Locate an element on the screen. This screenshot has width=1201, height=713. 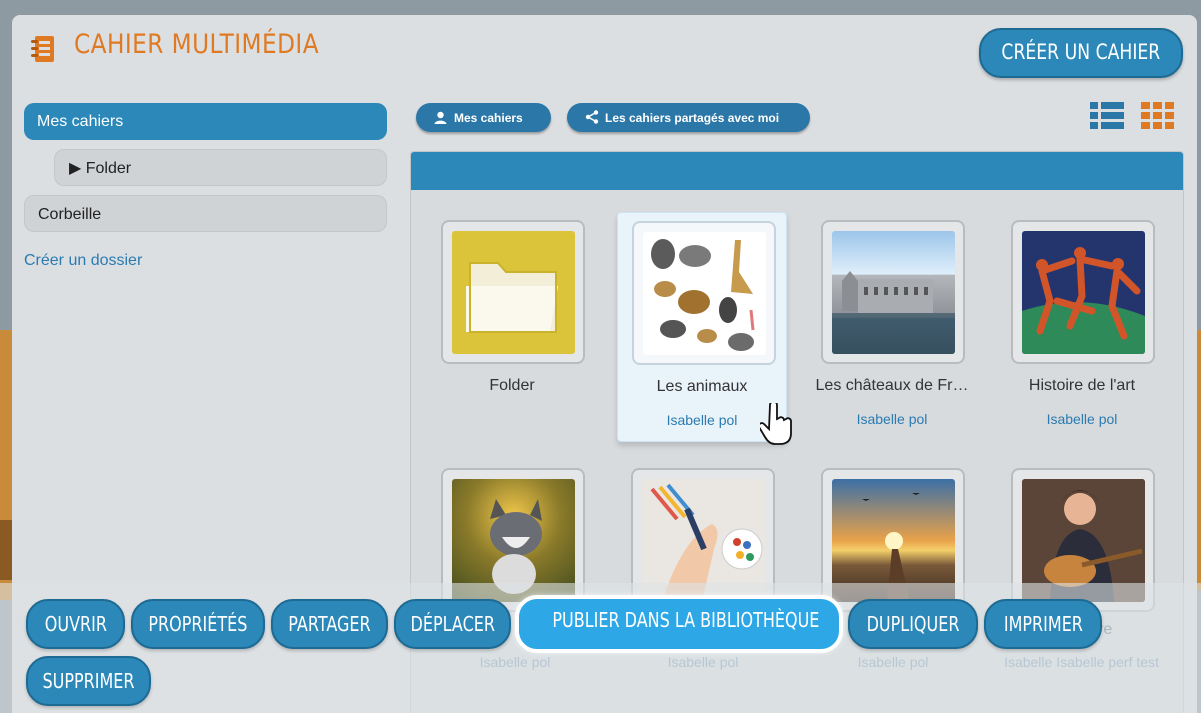
app-title: CAHIER MULTIMÉDIA is located at coordinates (197, 44).